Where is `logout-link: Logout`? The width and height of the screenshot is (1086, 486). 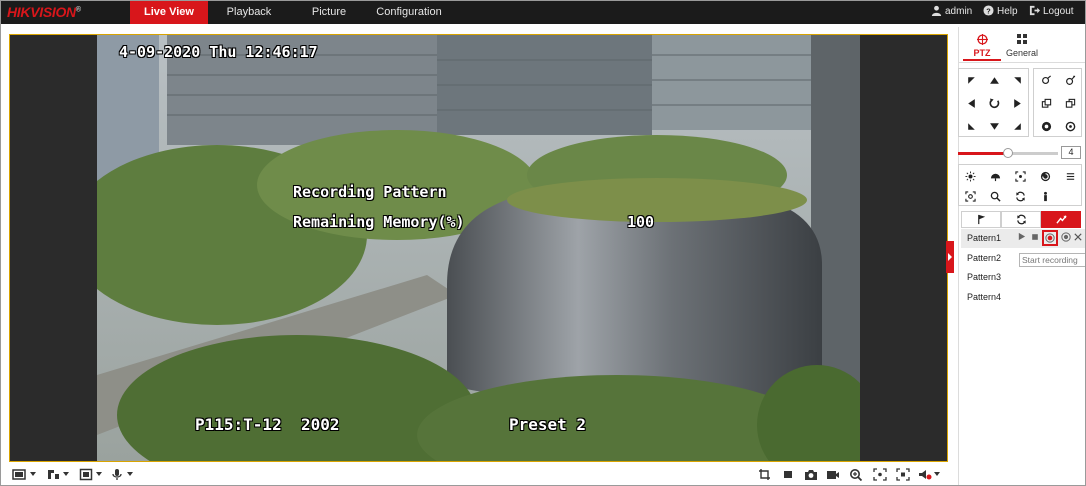
logout-link: Logout is located at coordinates (1051, 12).